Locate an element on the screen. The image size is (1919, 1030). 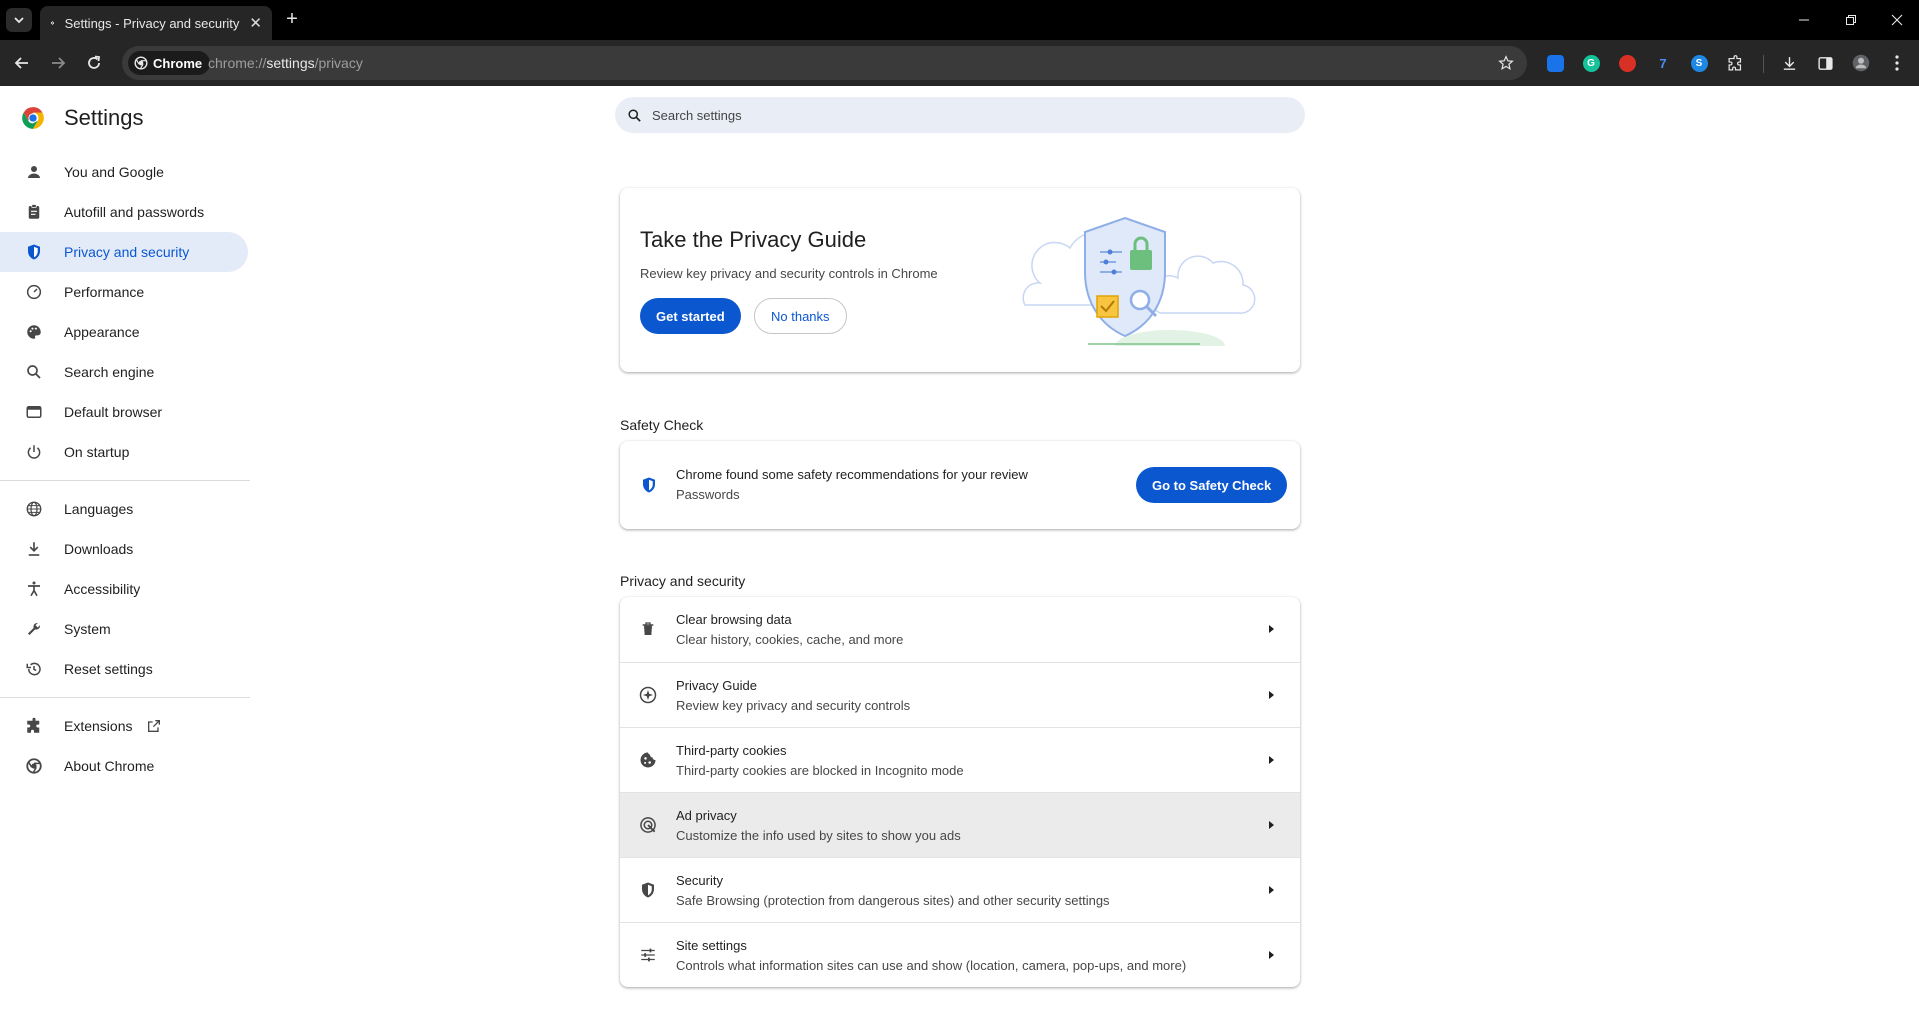
download-icon is located at coordinates (34, 549).